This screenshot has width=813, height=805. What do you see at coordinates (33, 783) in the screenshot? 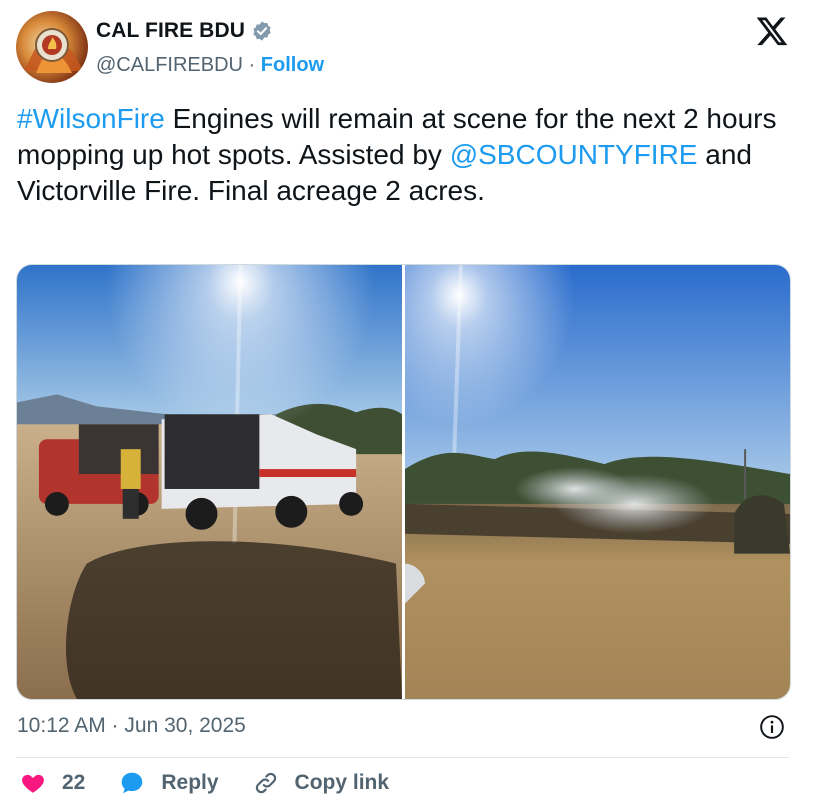
I see `heart-icon` at bounding box center [33, 783].